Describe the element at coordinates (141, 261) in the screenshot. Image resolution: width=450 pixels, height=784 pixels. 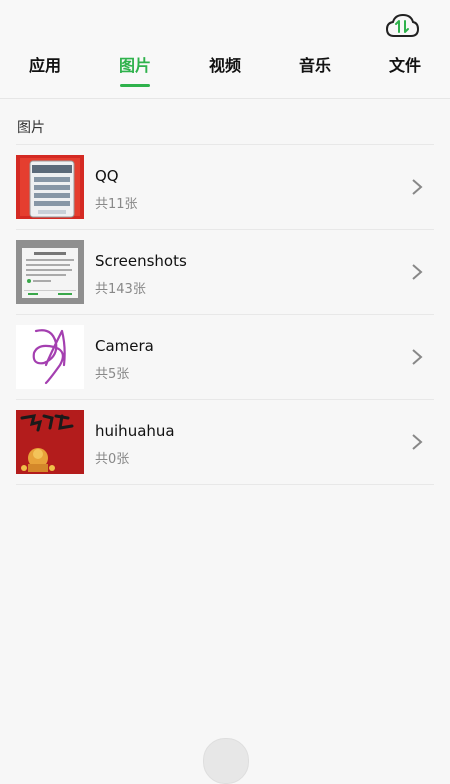
I see `album-name: Screenshots` at that location.